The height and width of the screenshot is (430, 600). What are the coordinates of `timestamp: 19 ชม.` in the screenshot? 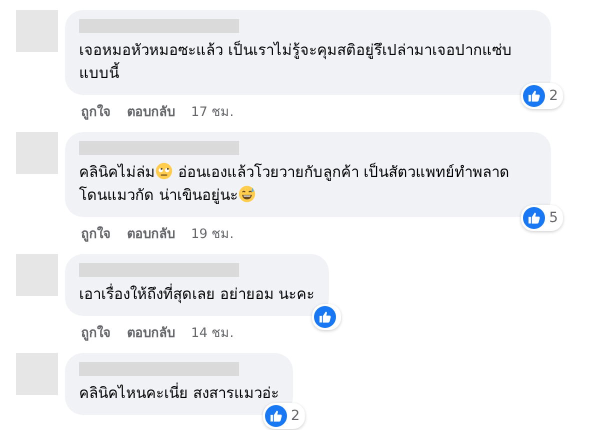 It's located at (212, 235).